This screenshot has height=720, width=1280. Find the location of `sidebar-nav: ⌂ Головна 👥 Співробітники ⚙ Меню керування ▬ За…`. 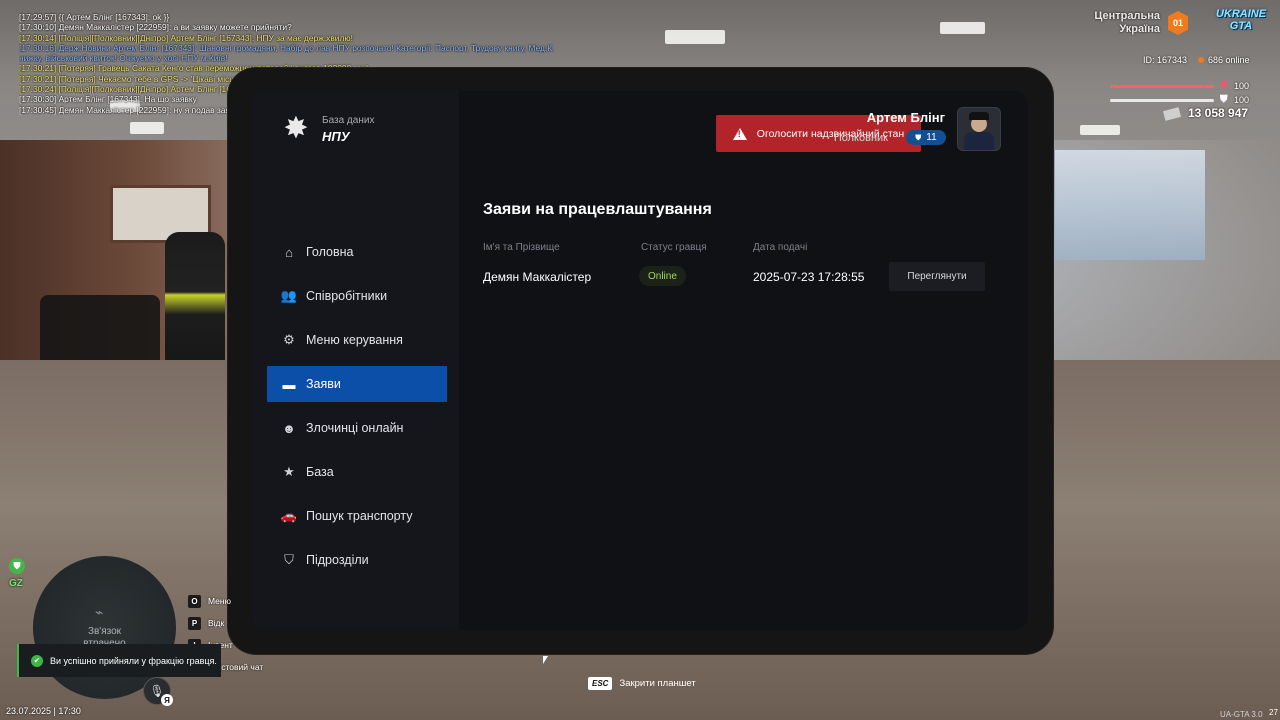

sidebar-nav: ⌂ Головна 👥 Співробітники ⚙ Меню керування ▬ За… is located at coordinates (357, 410).